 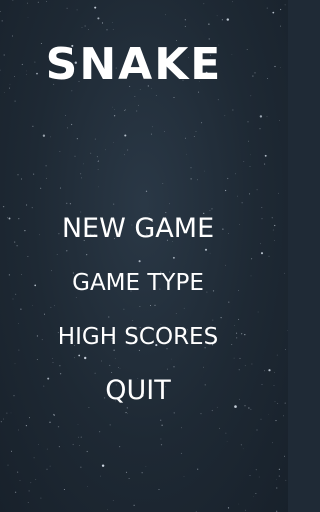 What do you see at coordinates (138, 283) in the screenshot?
I see `game-type-button: GAME TYPE` at bounding box center [138, 283].